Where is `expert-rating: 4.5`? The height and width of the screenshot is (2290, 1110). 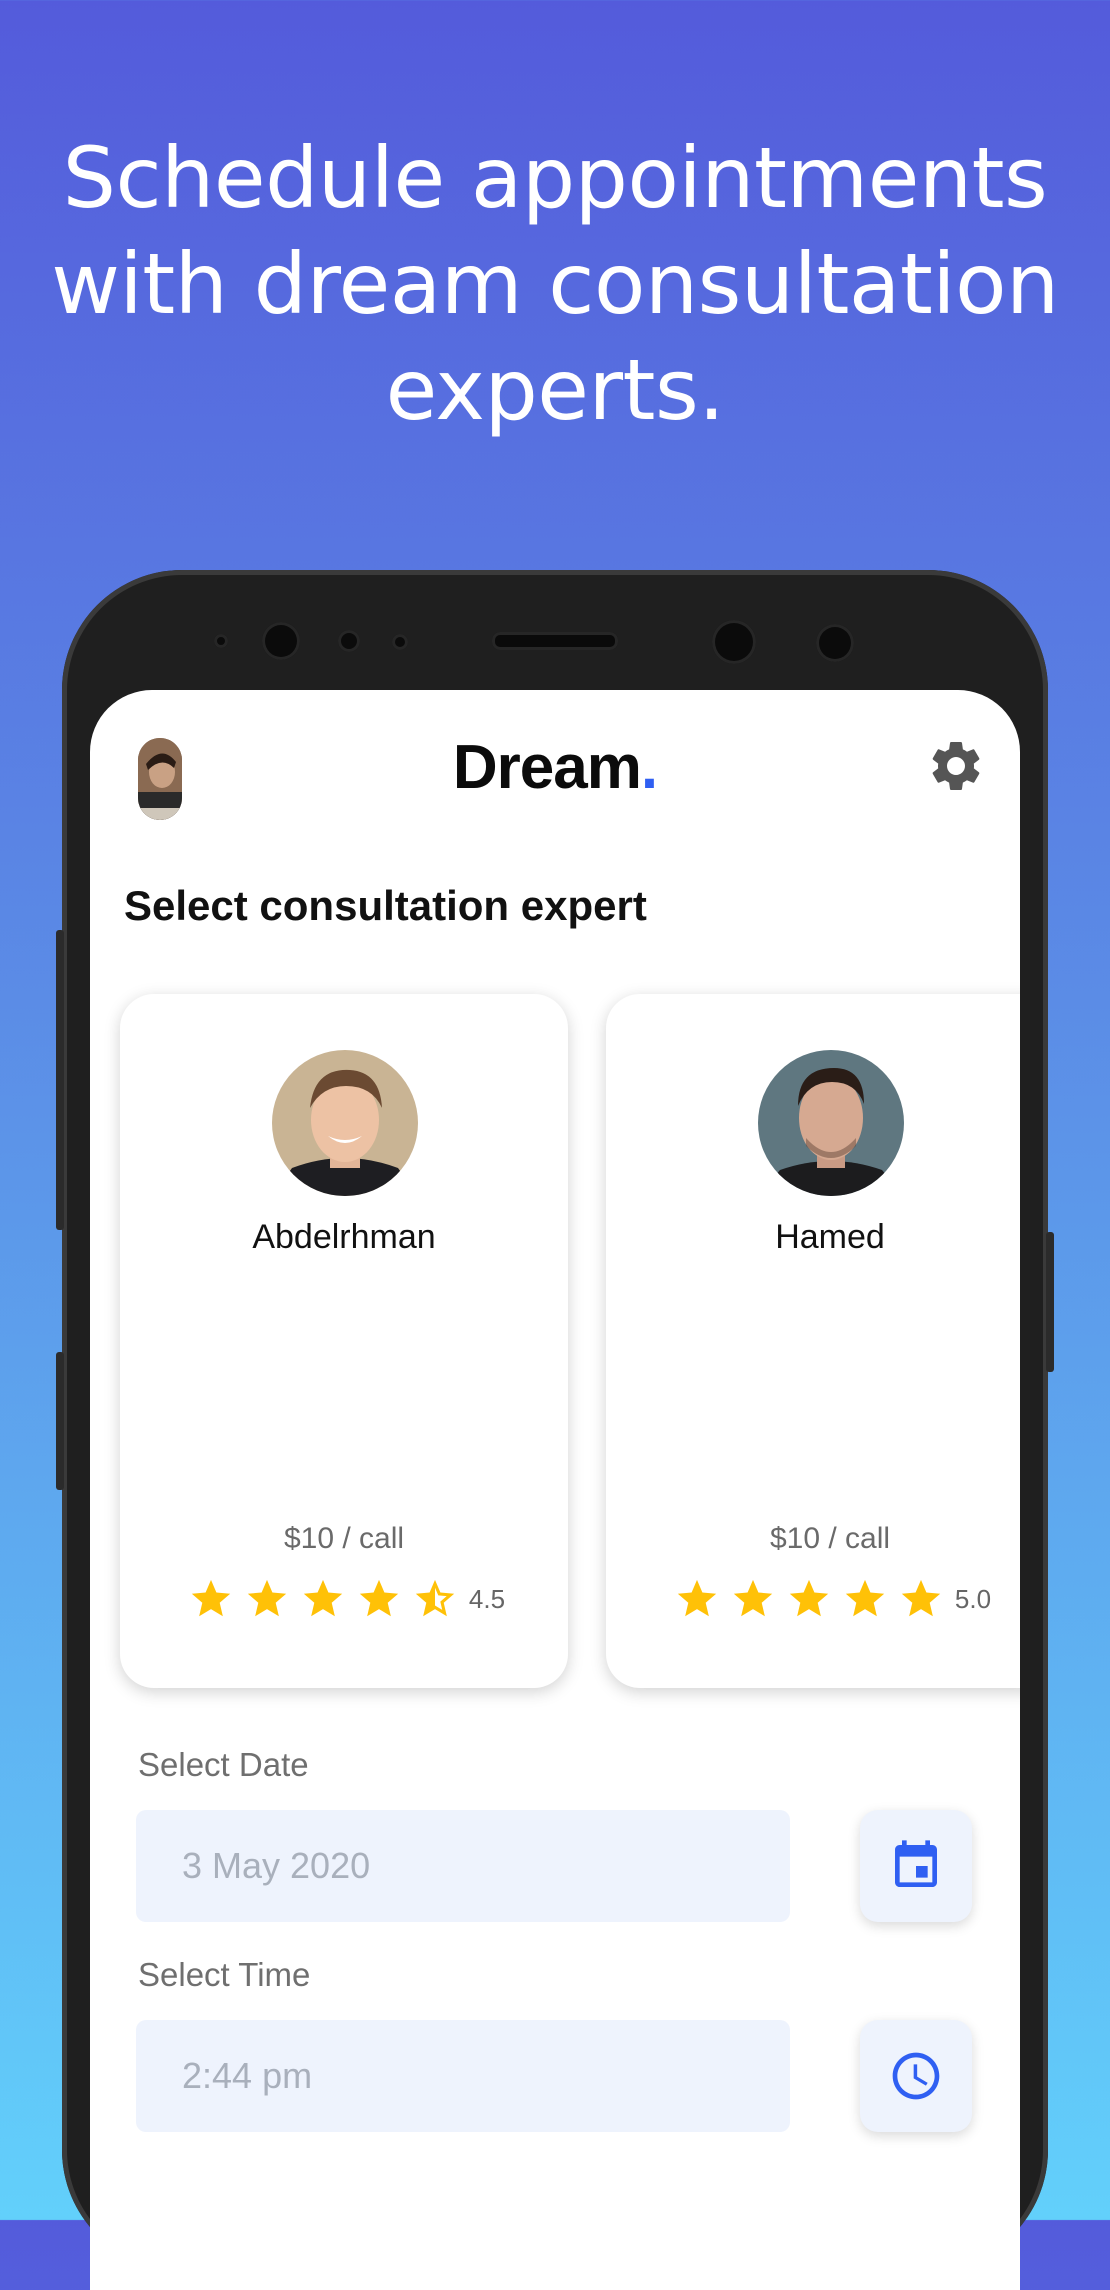
expert-rating: 4.5 is located at coordinates (344, 1599).